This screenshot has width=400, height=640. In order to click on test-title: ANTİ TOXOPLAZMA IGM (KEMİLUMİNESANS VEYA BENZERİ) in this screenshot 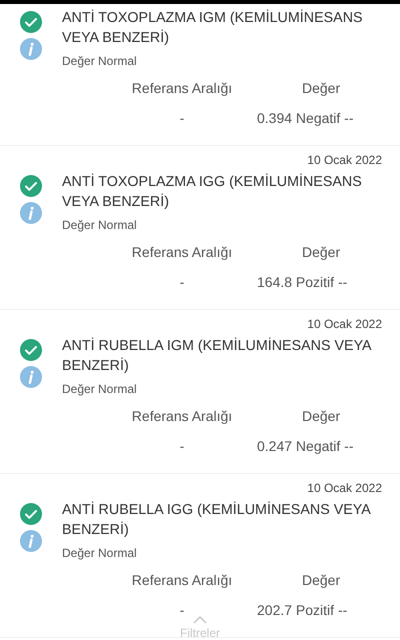, I will do `click(213, 28)`.